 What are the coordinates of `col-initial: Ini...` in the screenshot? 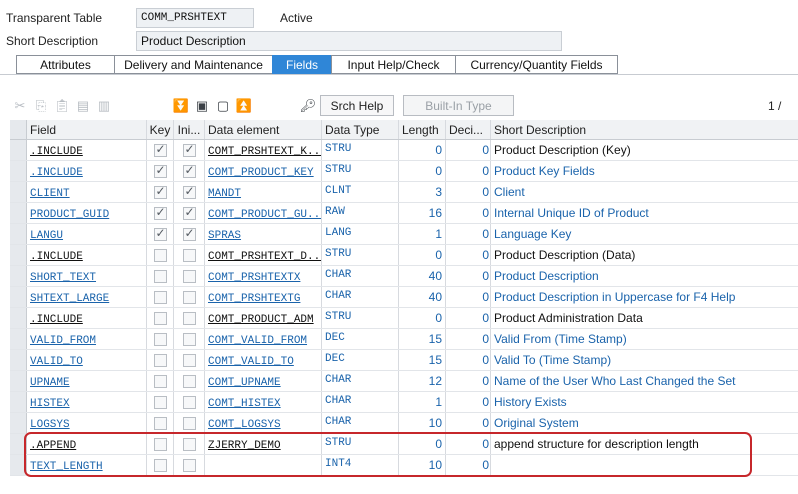 It's located at (189, 129).